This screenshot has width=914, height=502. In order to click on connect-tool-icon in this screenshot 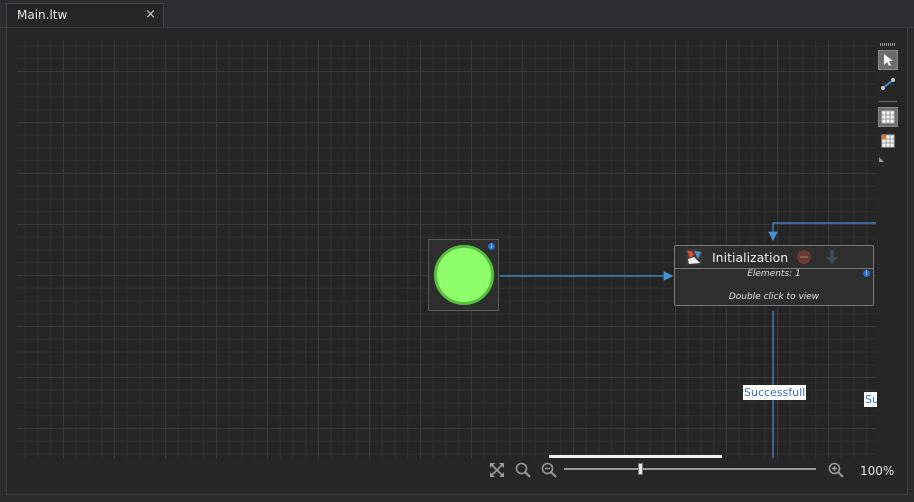, I will do `click(888, 84)`.